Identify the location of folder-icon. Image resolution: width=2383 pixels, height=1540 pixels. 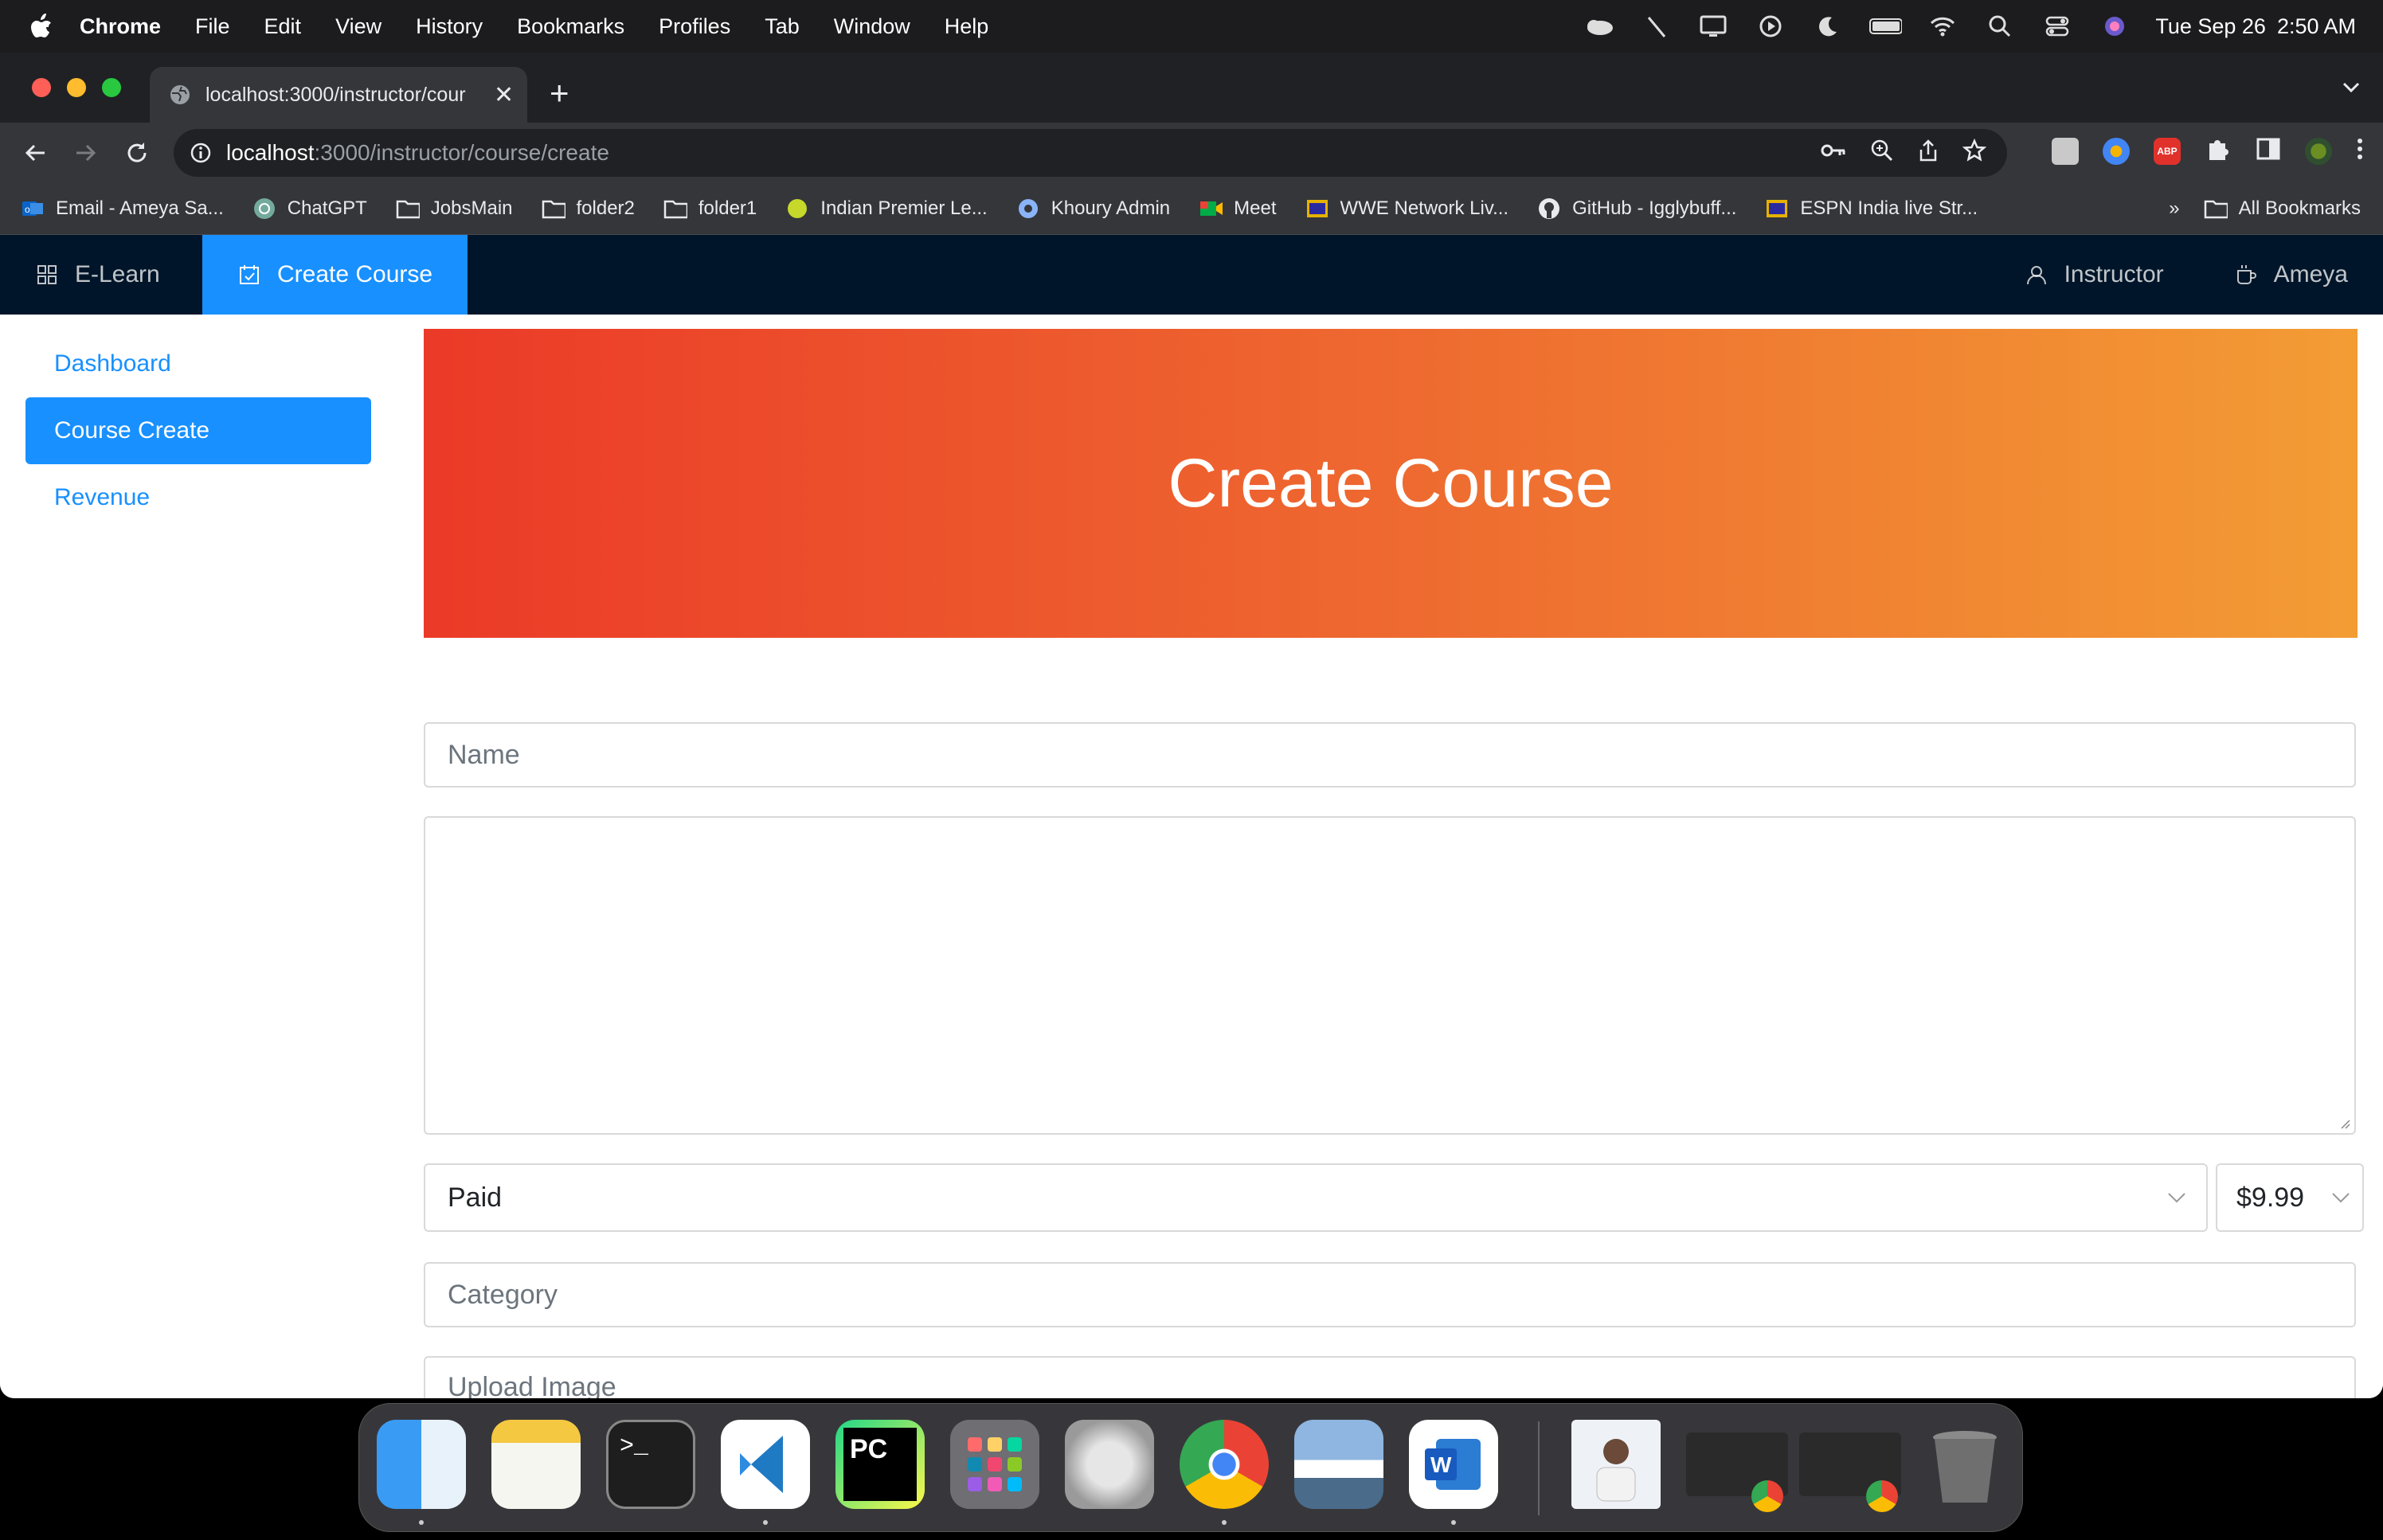
(675, 209).